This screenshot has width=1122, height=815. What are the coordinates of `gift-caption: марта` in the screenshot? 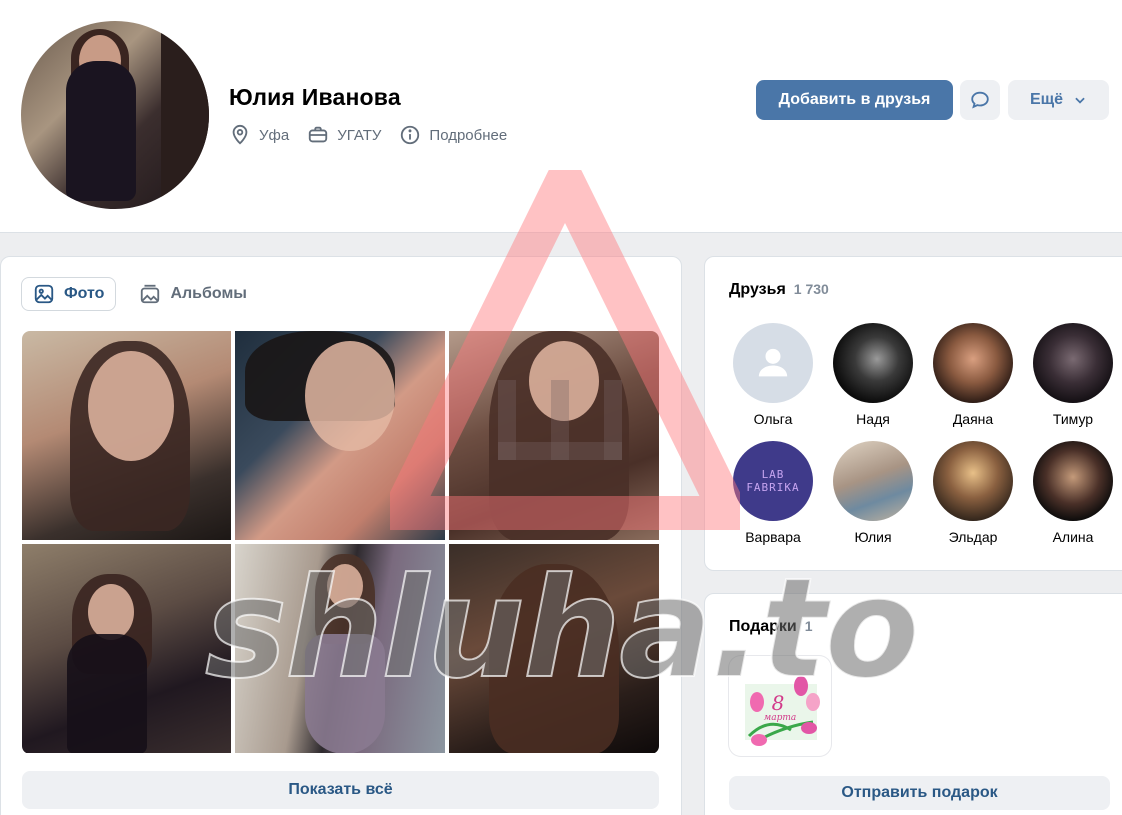 It's located at (780, 718).